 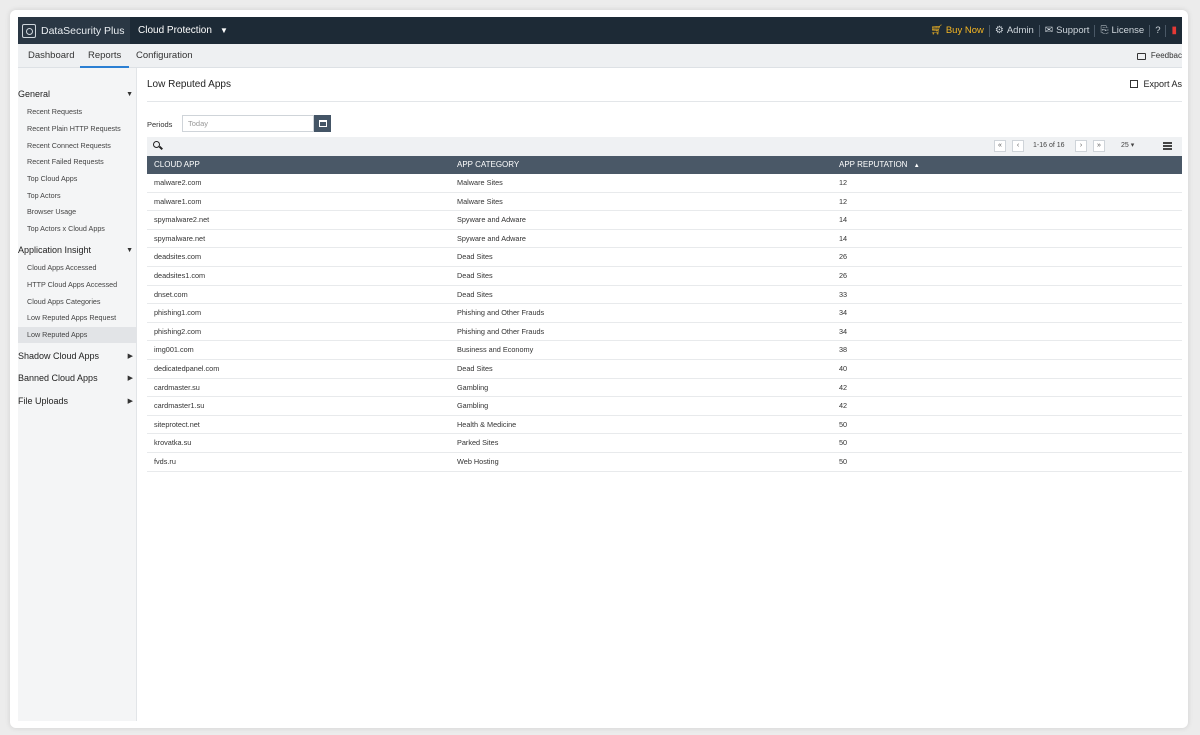 I want to click on sidebar-item-cloud-apps-accessed: Cloud Apps Accessed, so click(x=77, y=268).